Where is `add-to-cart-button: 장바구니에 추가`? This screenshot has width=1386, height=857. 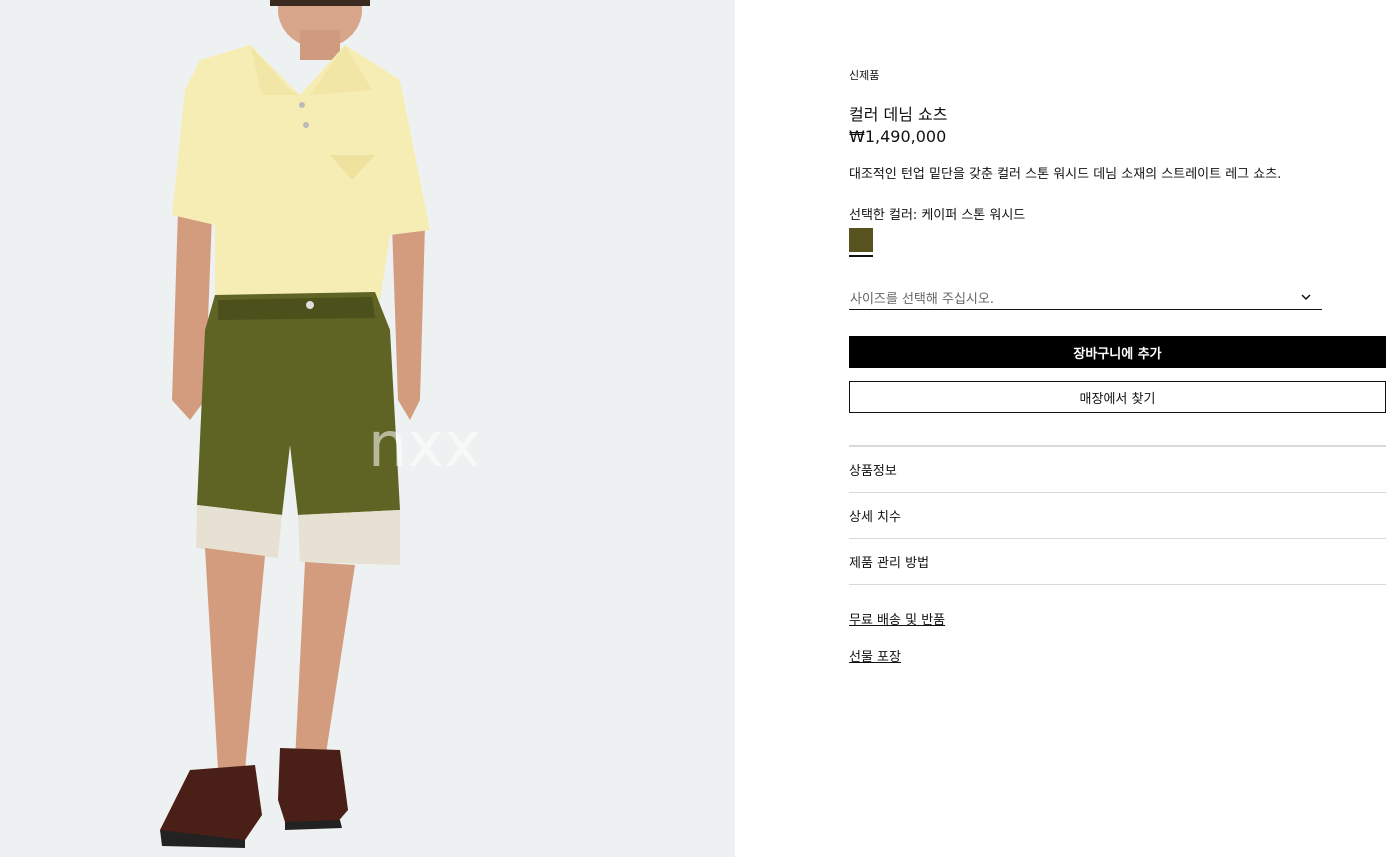
add-to-cart-button: 장바구니에 추가 is located at coordinates (1117, 352).